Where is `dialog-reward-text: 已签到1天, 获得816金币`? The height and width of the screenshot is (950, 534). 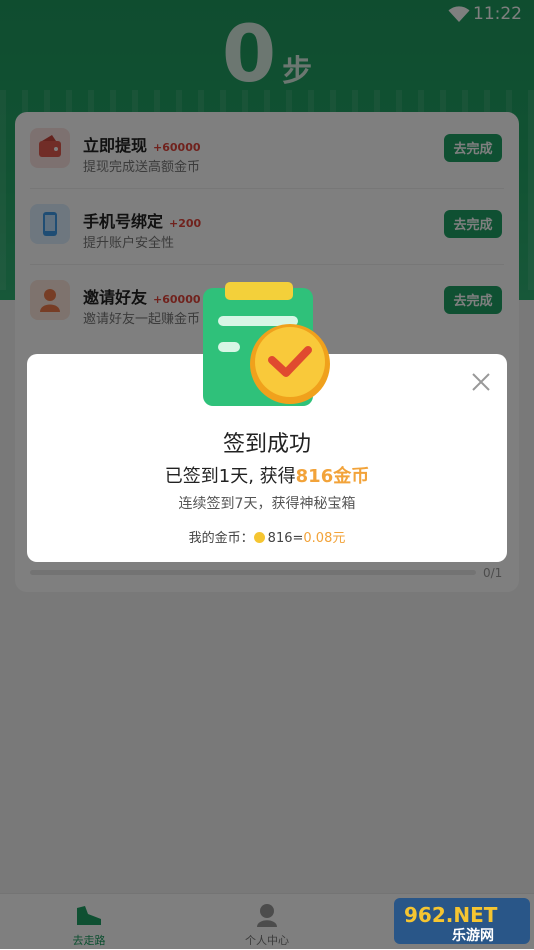 dialog-reward-text: 已签到1天, 获得816金币 is located at coordinates (267, 475).